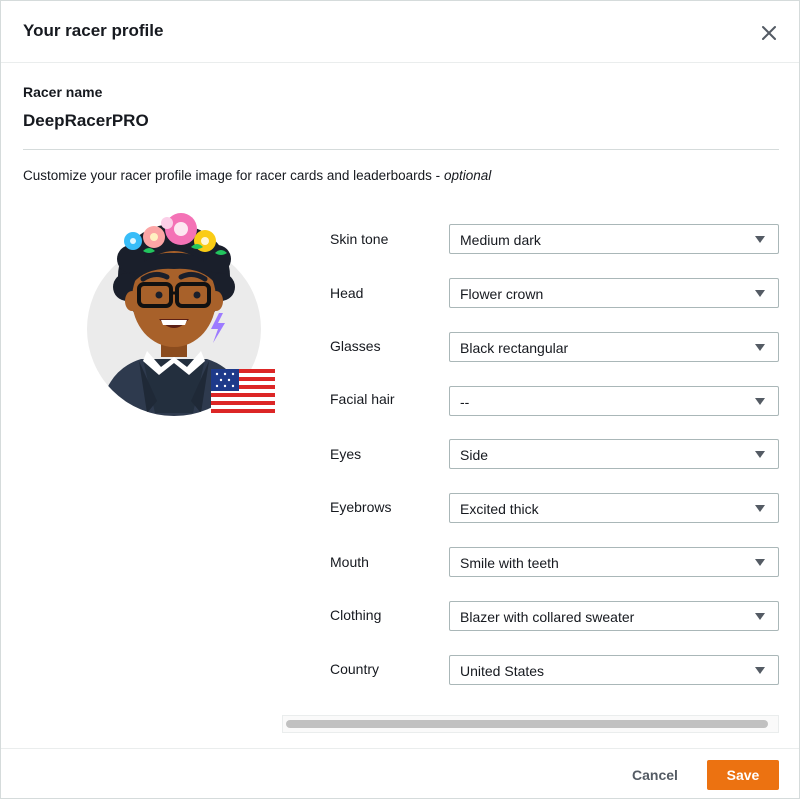 This screenshot has height=799, width=800. What do you see at coordinates (614, 347) in the screenshot?
I see `glasses-select: Black rectangular` at bounding box center [614, 347].